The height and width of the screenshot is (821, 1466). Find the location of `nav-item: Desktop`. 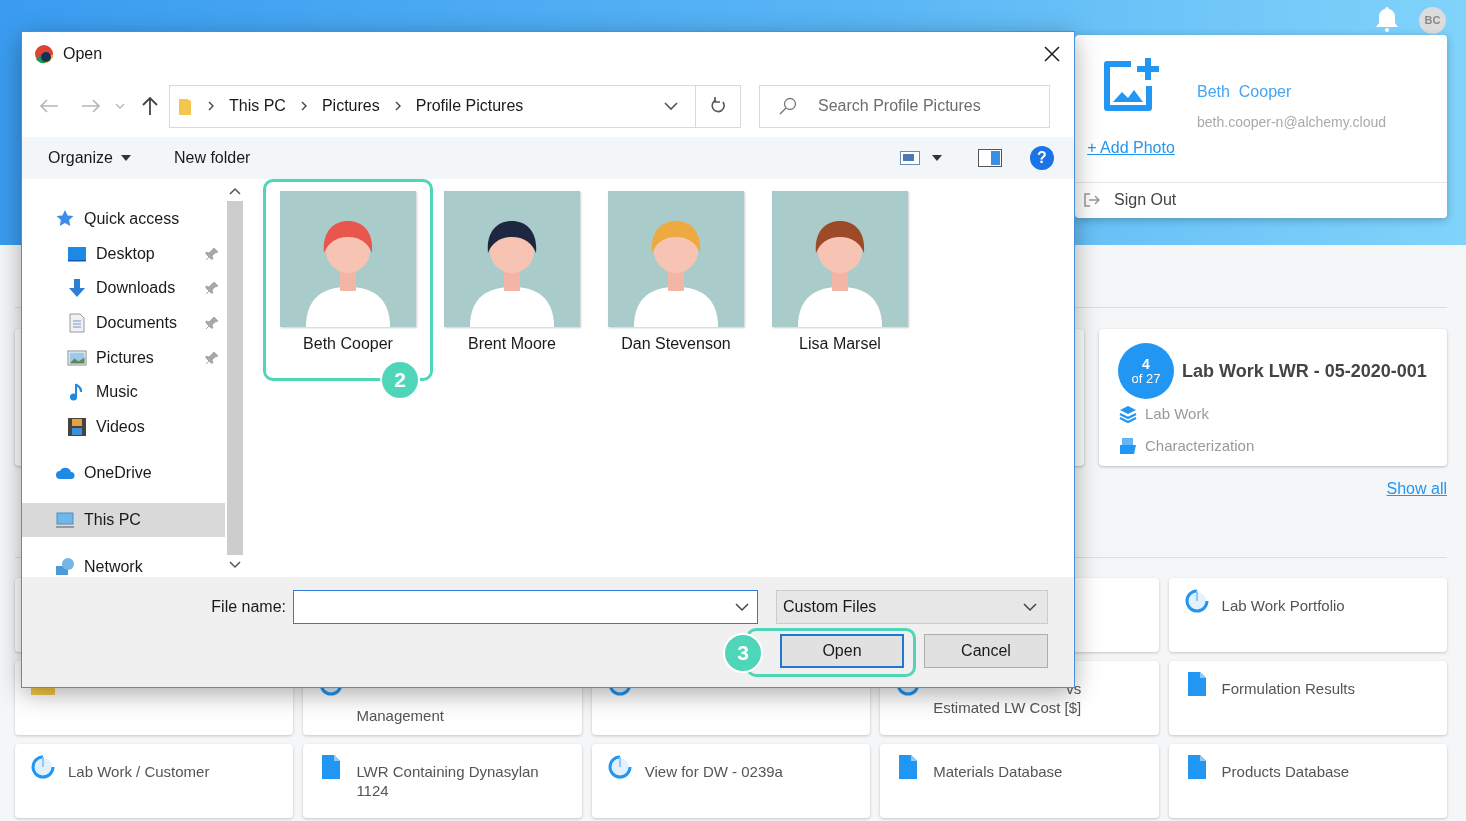

nav-item: Desktop is located at coordinates (123, 254).